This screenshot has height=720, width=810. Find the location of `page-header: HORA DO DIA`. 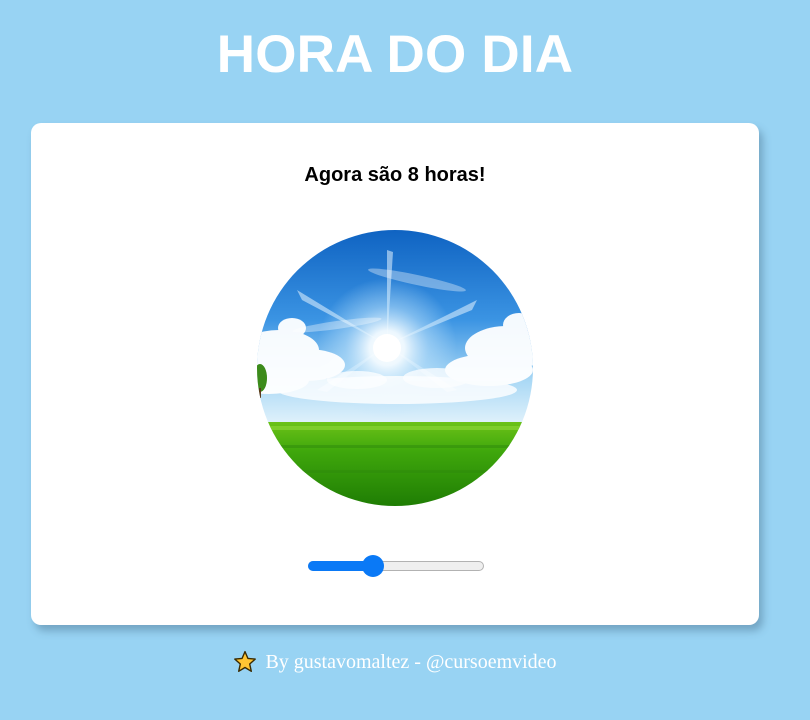

page-header: HORA DO DIA is located at coordinates (395, 55).